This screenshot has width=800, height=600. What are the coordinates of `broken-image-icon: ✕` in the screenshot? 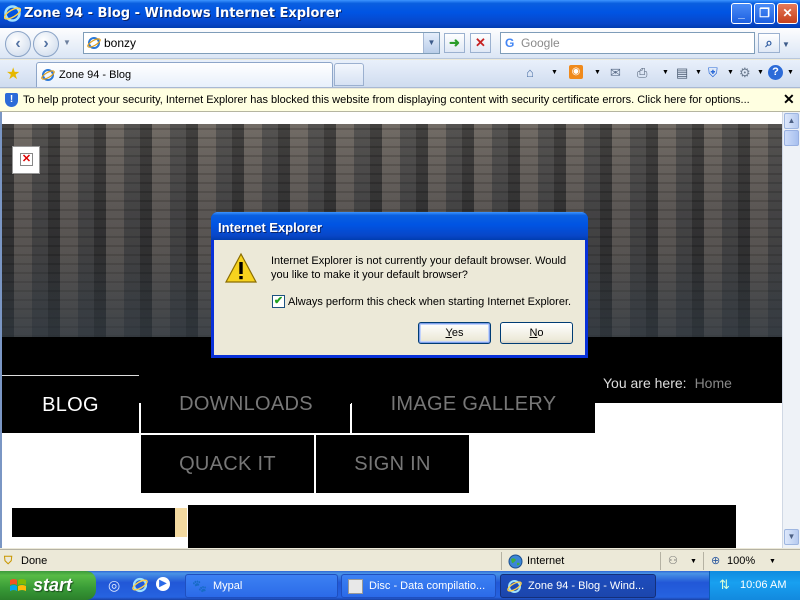 It's located at (26, 159).